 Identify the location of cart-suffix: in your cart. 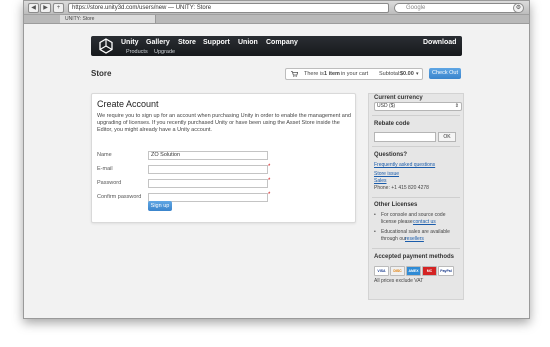
(355, 74).